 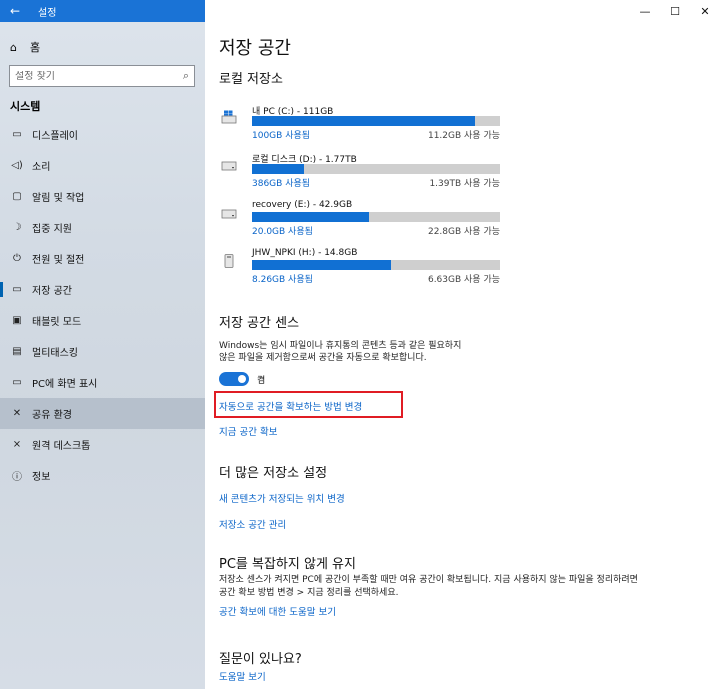 I want to click on back-arrow-icon: ←, so click(x=15, y=11).